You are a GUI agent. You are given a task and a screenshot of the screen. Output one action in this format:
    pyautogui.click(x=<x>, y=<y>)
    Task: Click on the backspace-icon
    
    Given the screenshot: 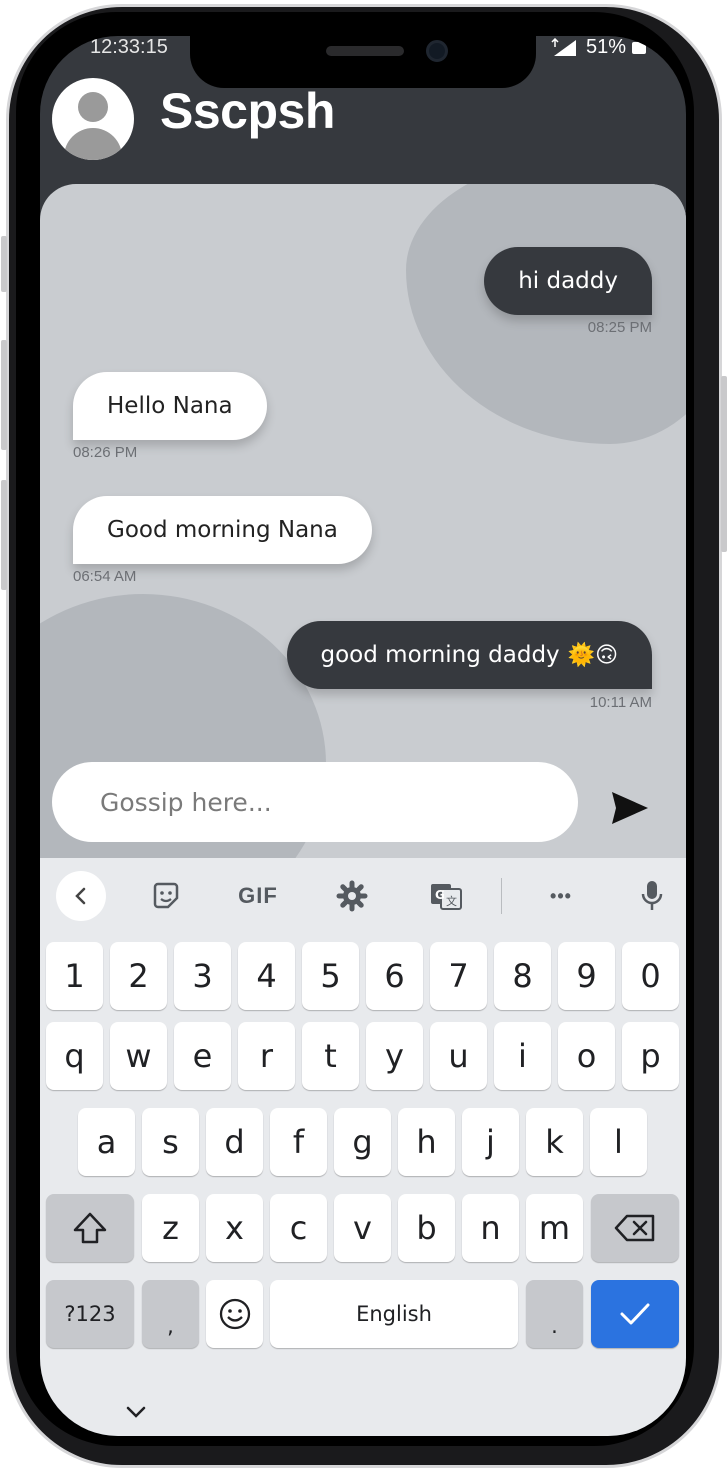 What is the action you would take?
    pyautogui.click(x=634, y=1228)
    